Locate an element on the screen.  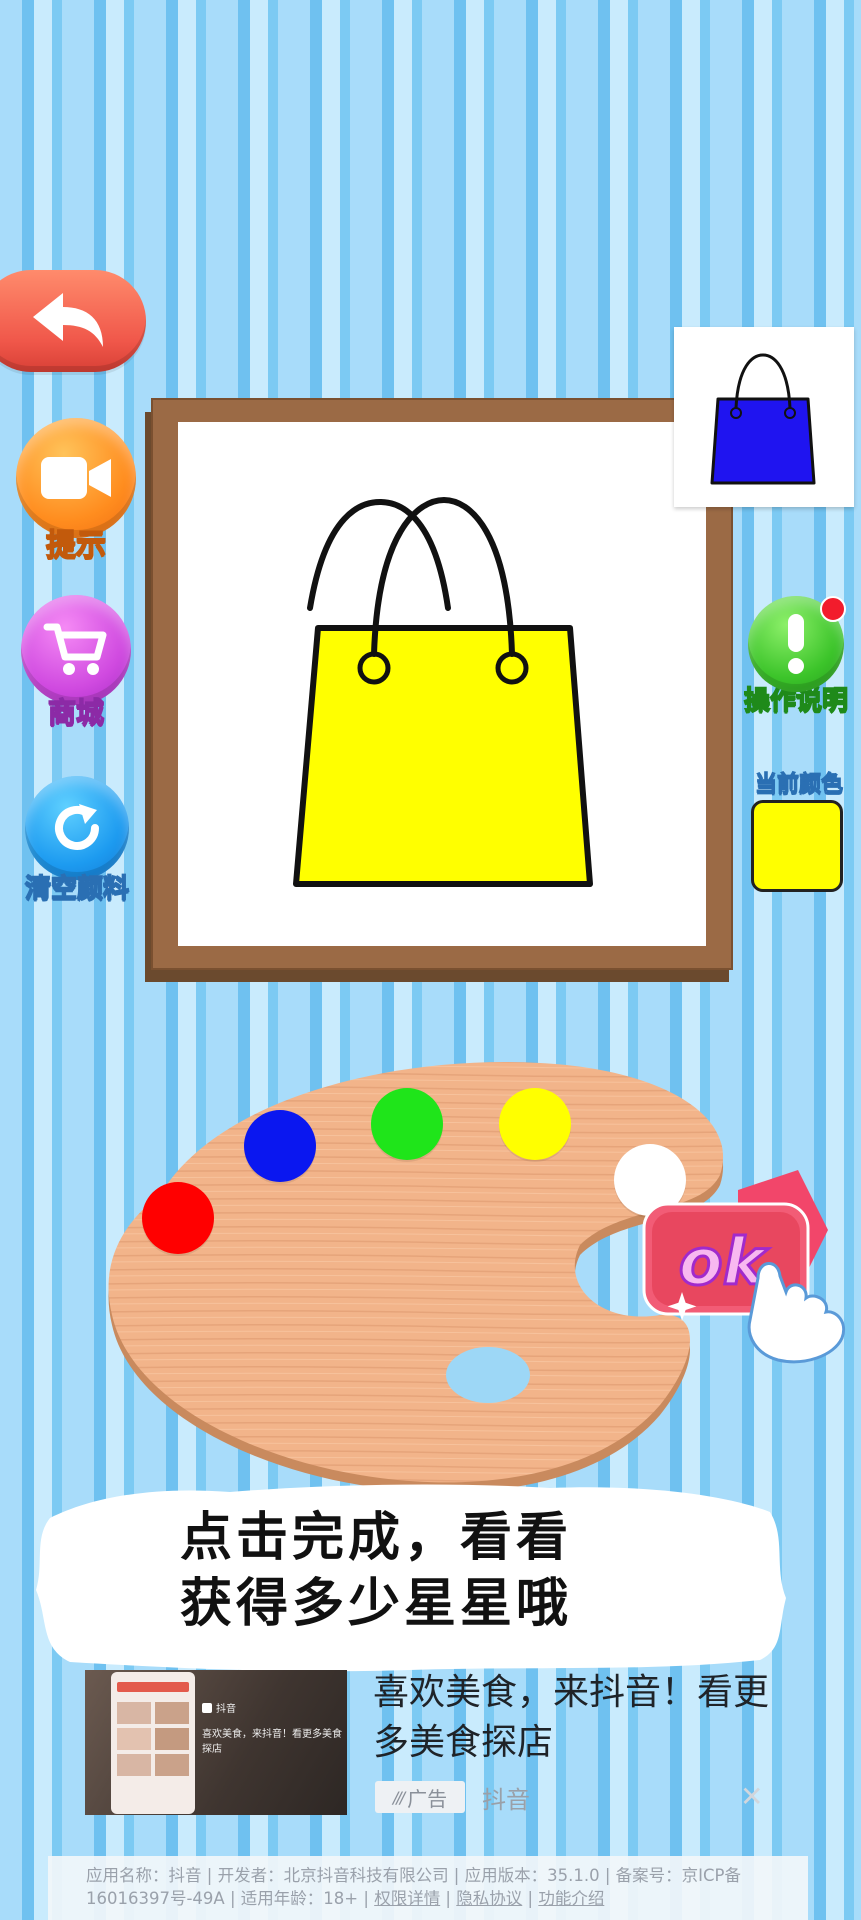
ad-card-text: 喜欢美食，来抖音！看更多美食探店 is located at coordinates (272, 1742).